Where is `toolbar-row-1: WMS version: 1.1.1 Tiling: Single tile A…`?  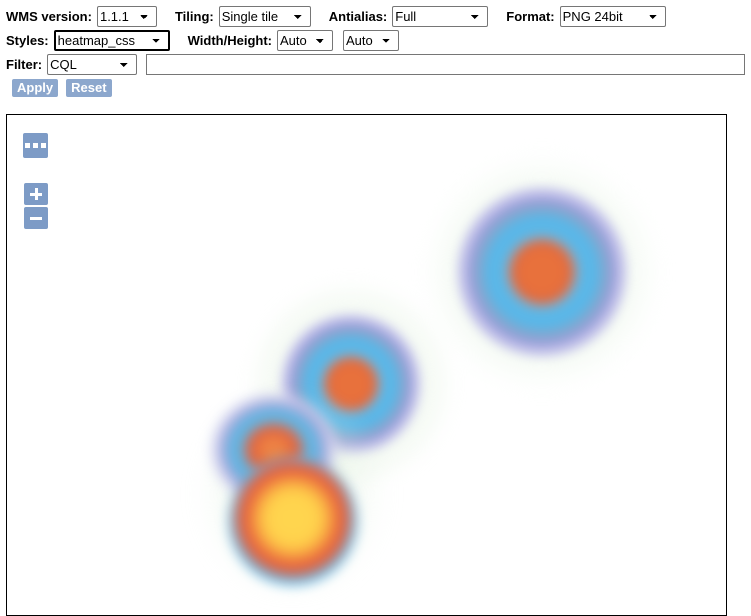 toolbar-row-1: WMS version: 1.1.1 Tiling: Single tile A… is located at coordinates (375, 16).